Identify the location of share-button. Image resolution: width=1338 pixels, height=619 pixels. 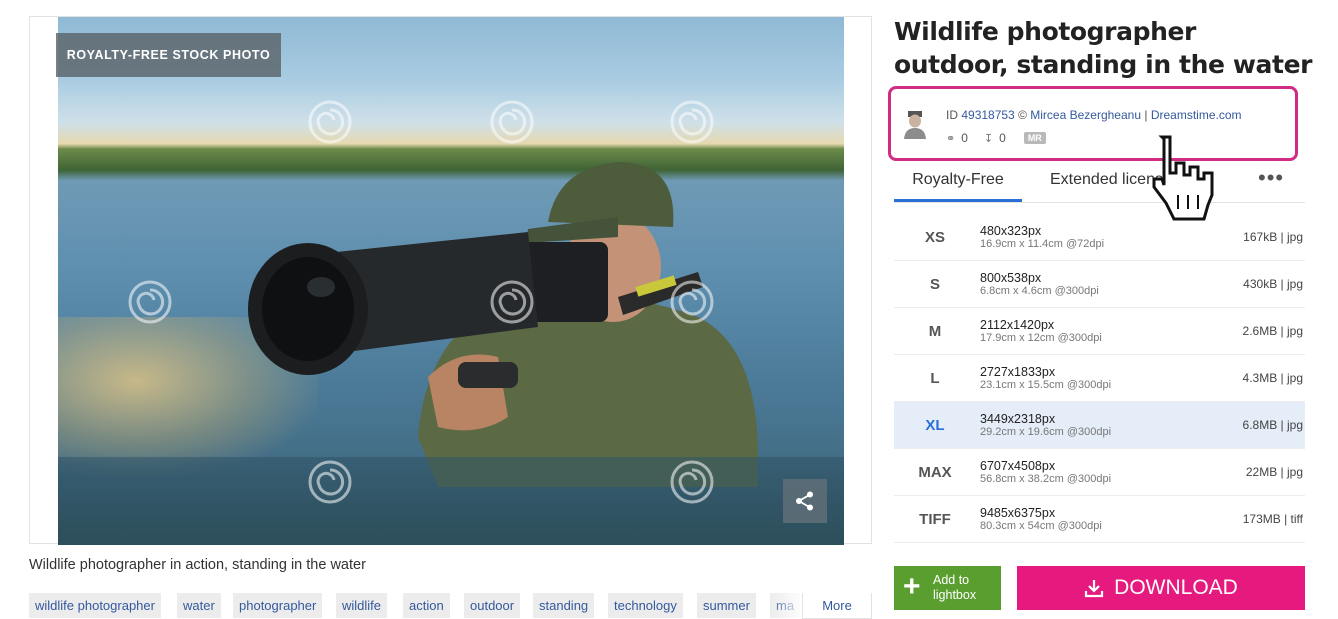
(805, 501).